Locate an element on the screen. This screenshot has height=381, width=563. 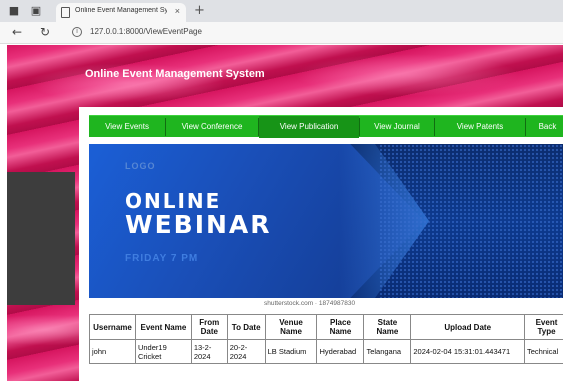
banner-date: FRIDAY 7 PM is located at coordinates (162, 258).